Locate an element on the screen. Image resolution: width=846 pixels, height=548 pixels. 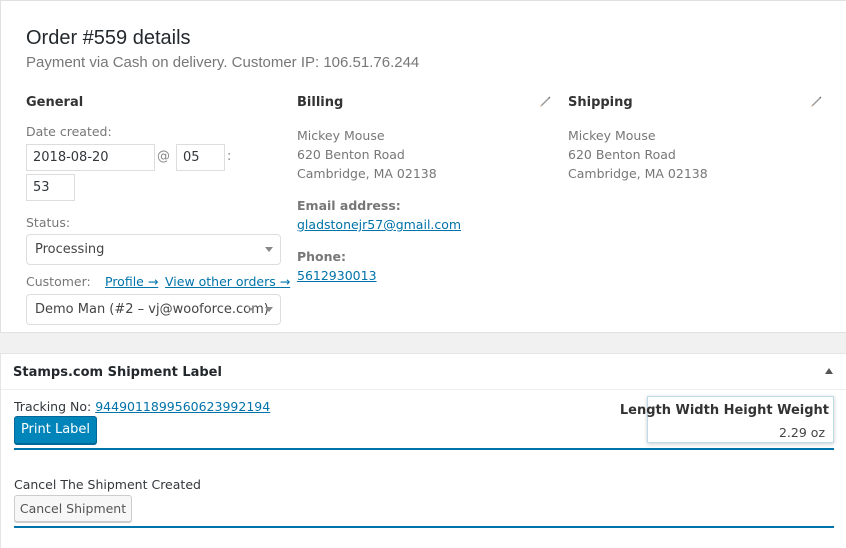
cancel-shipment-label: Cancel The Shipment Created is located at coordinates (107, 484).